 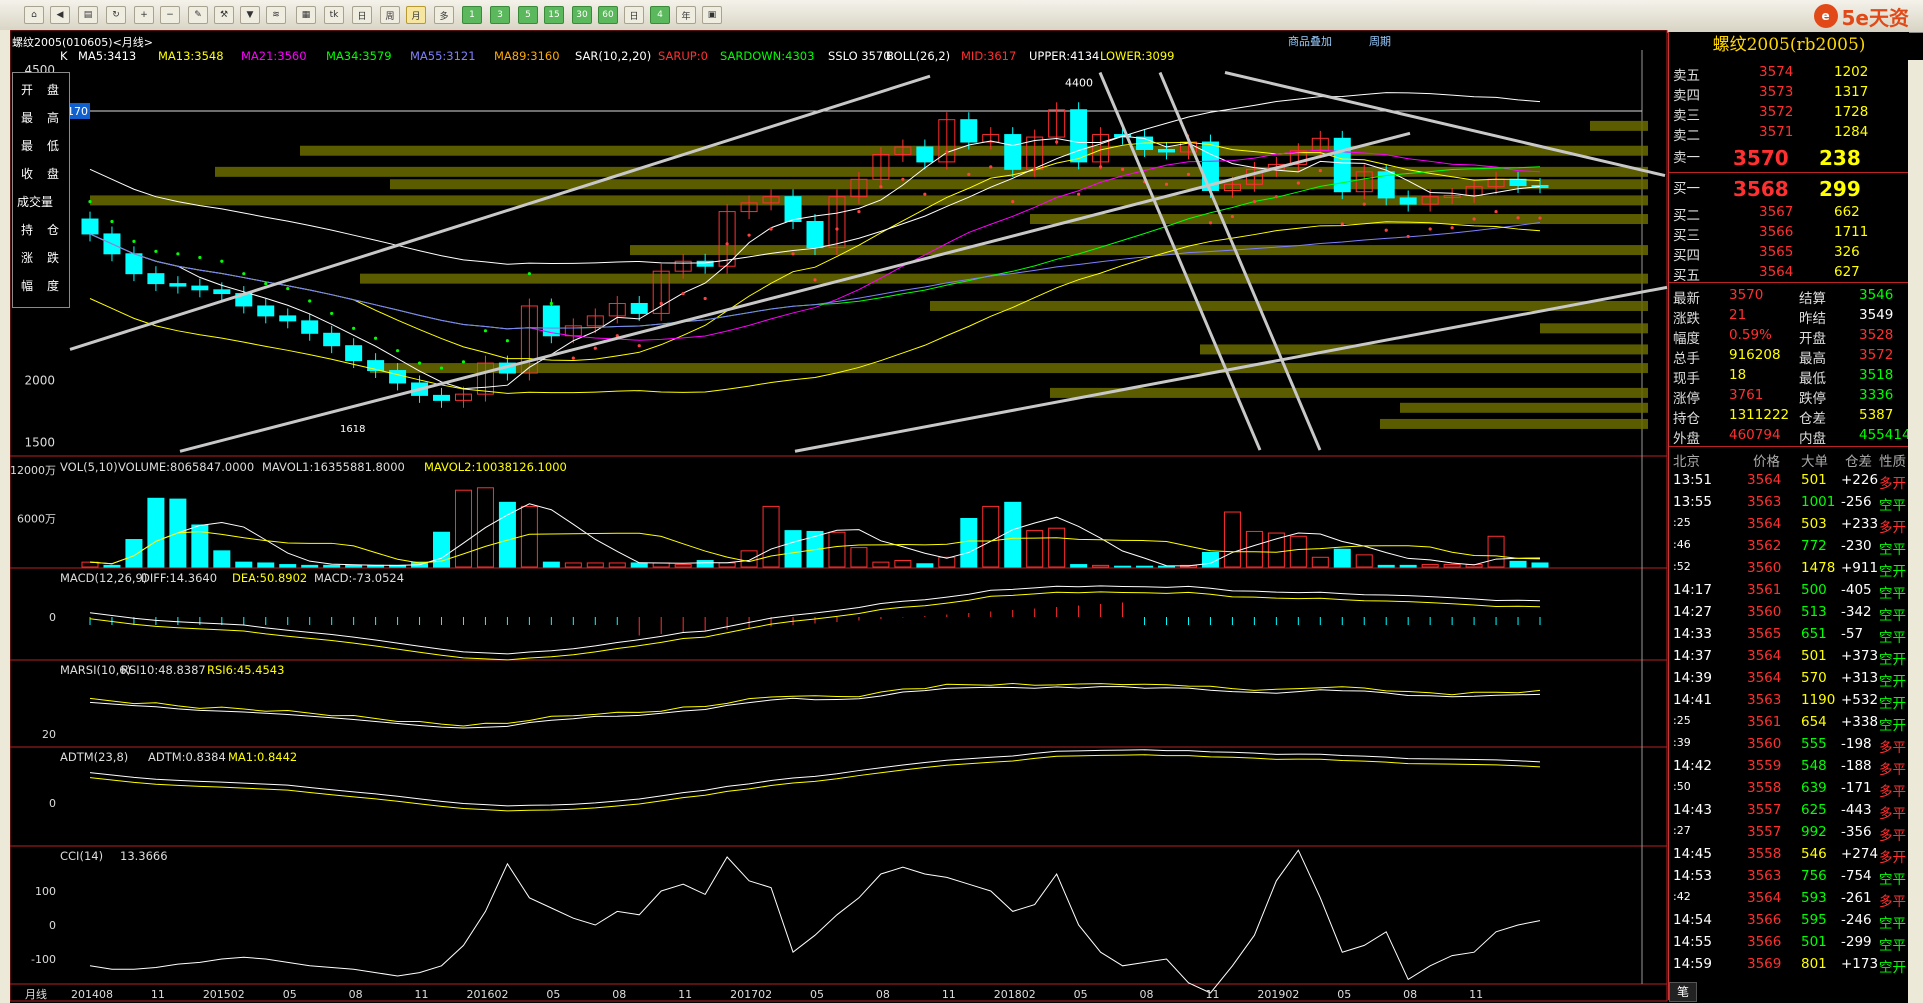 I want to click on tick-cell: 1001, so click(x=1818, y=502).